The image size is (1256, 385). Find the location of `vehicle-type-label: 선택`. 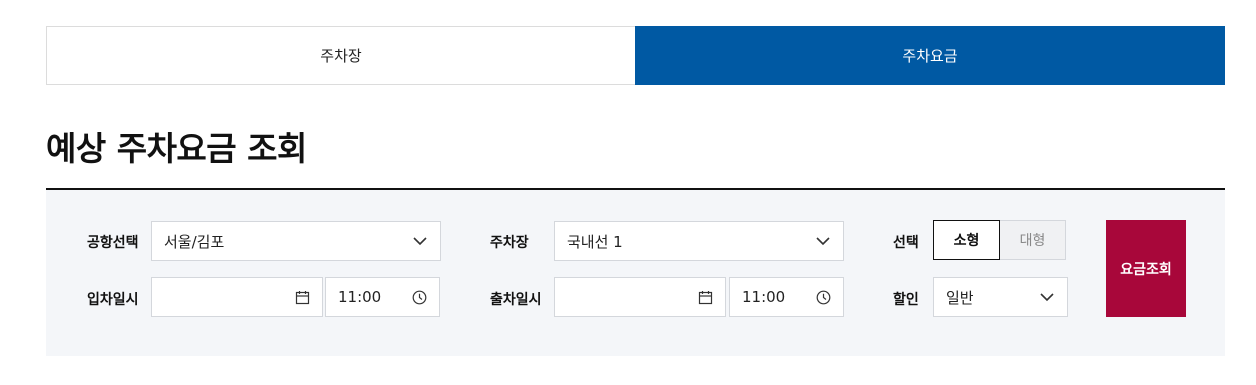

vehicle-type-label: 선택 is located at coordinates (906, 243).